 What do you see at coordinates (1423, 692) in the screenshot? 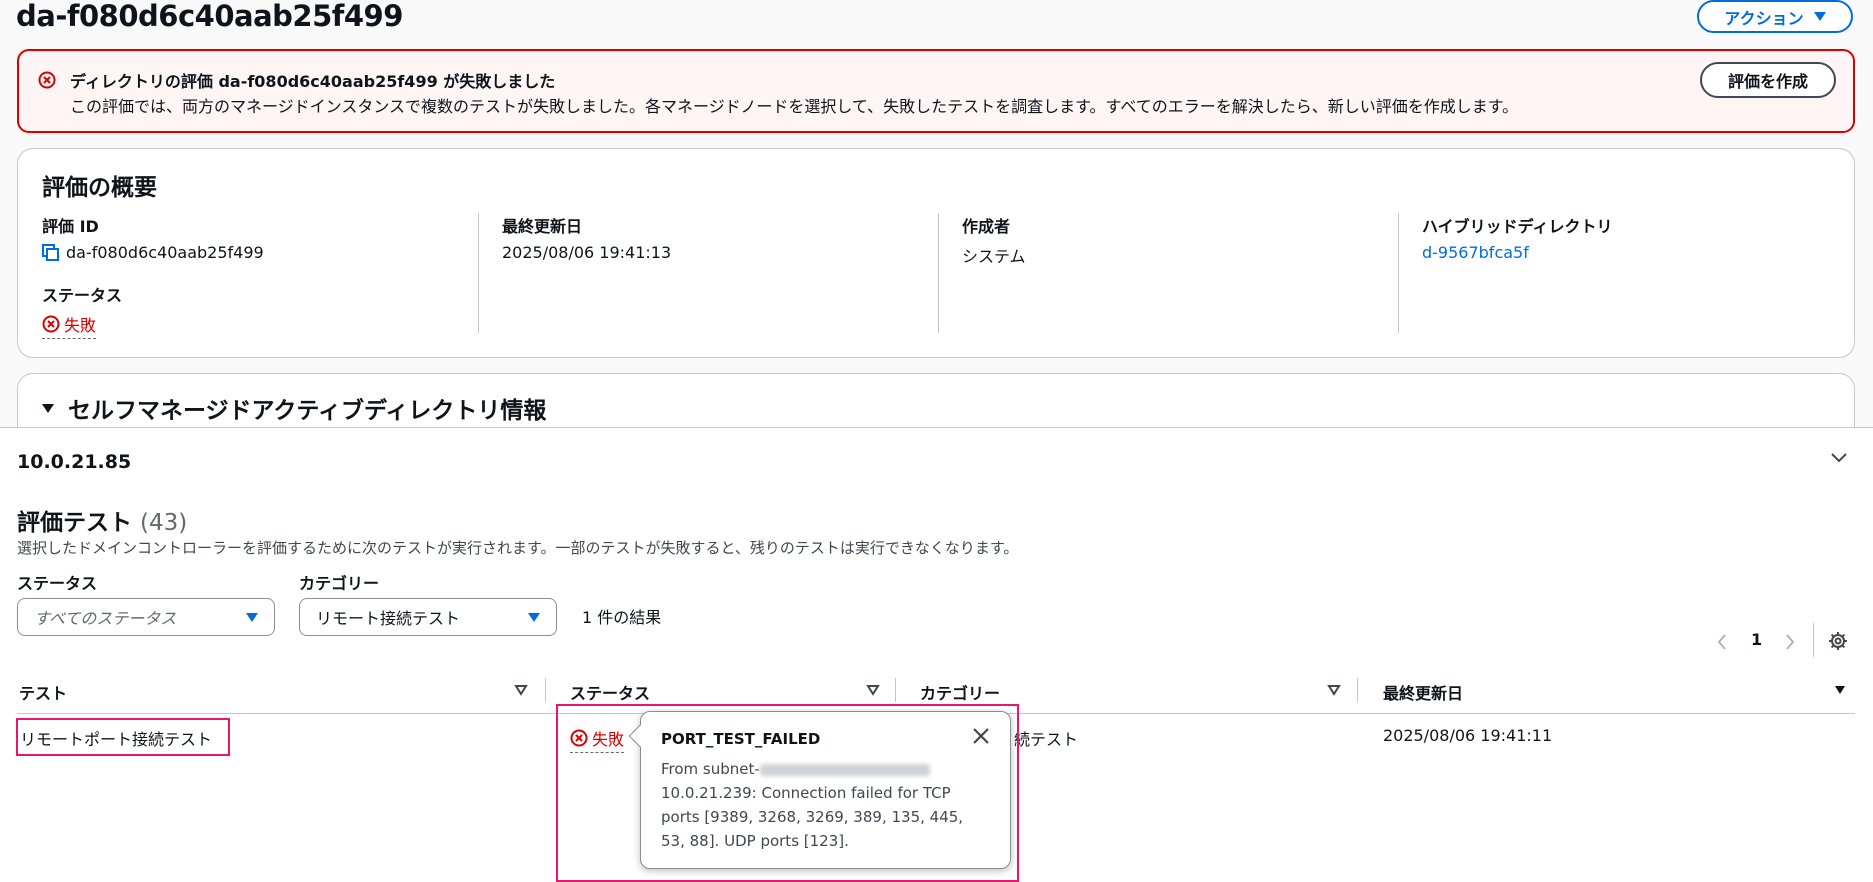
I see `column-header-last-updated: 最終更新日` at bounding box center [1423, 692].